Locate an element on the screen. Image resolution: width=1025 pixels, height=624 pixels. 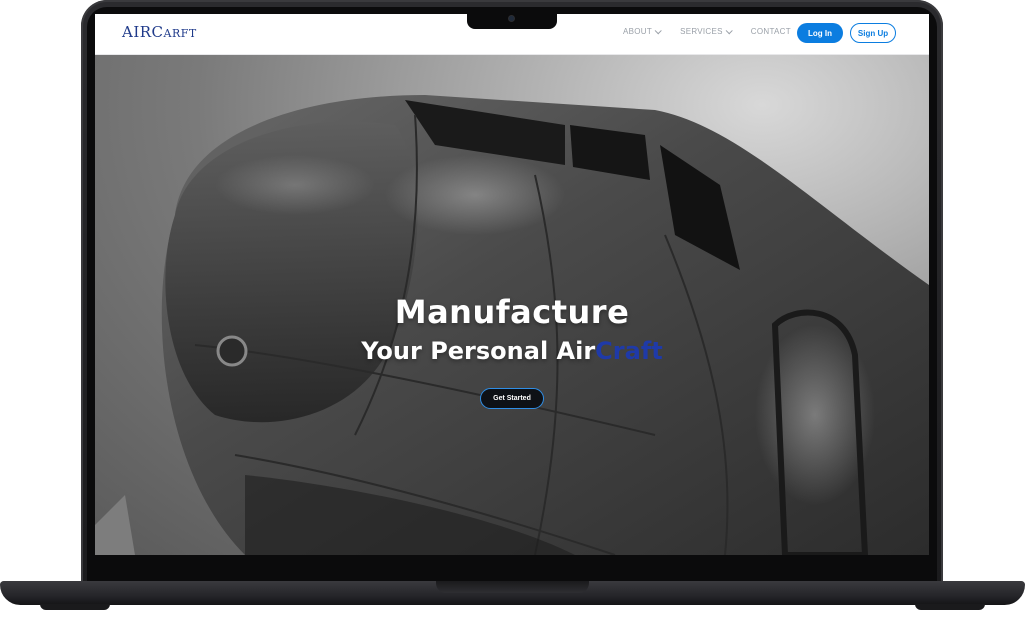
nav-links: ABOUT SERVICES CONTACT is located at coordinates (707, 31).